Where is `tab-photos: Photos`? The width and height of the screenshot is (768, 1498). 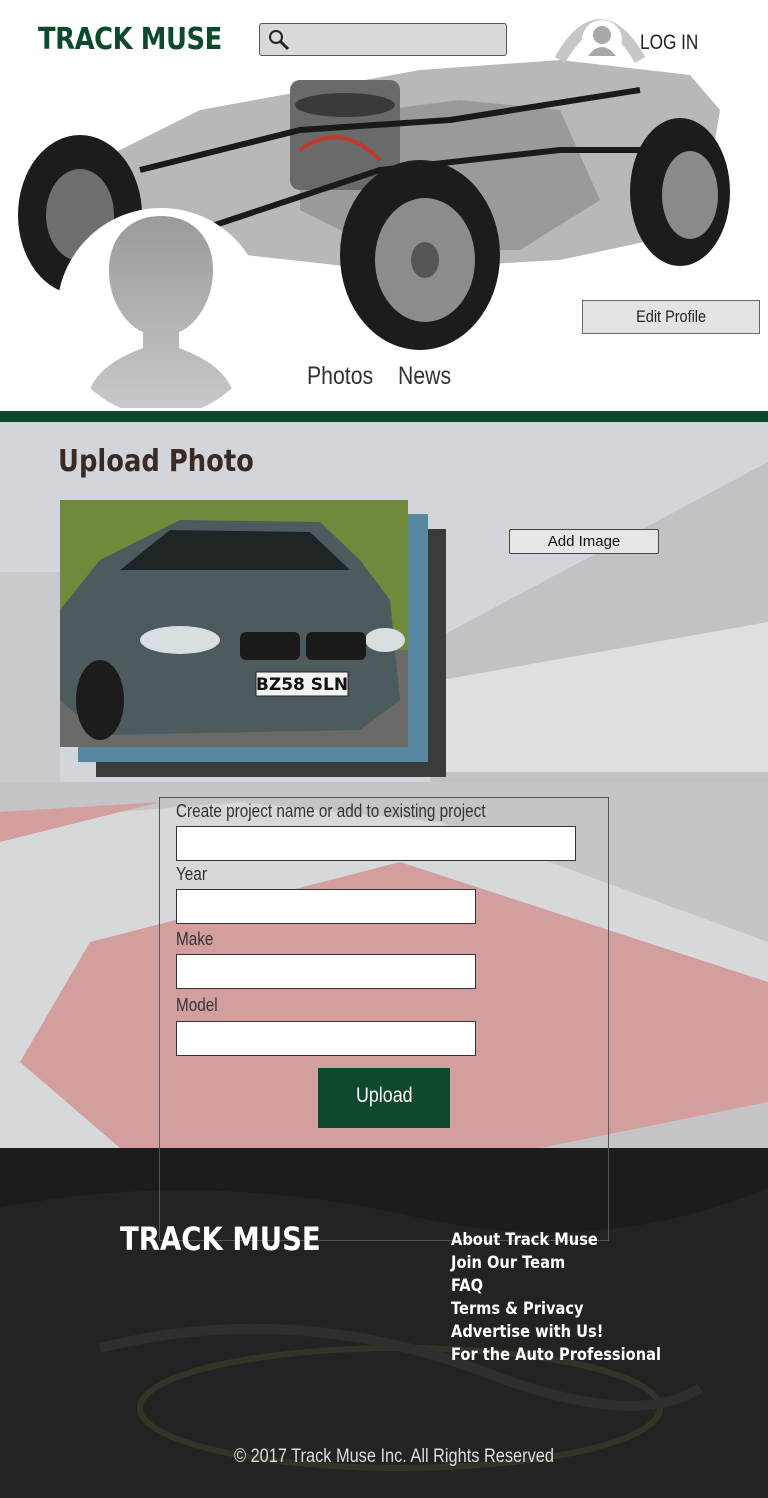 tab-photos: Photos is located at coordinates (340, 376).